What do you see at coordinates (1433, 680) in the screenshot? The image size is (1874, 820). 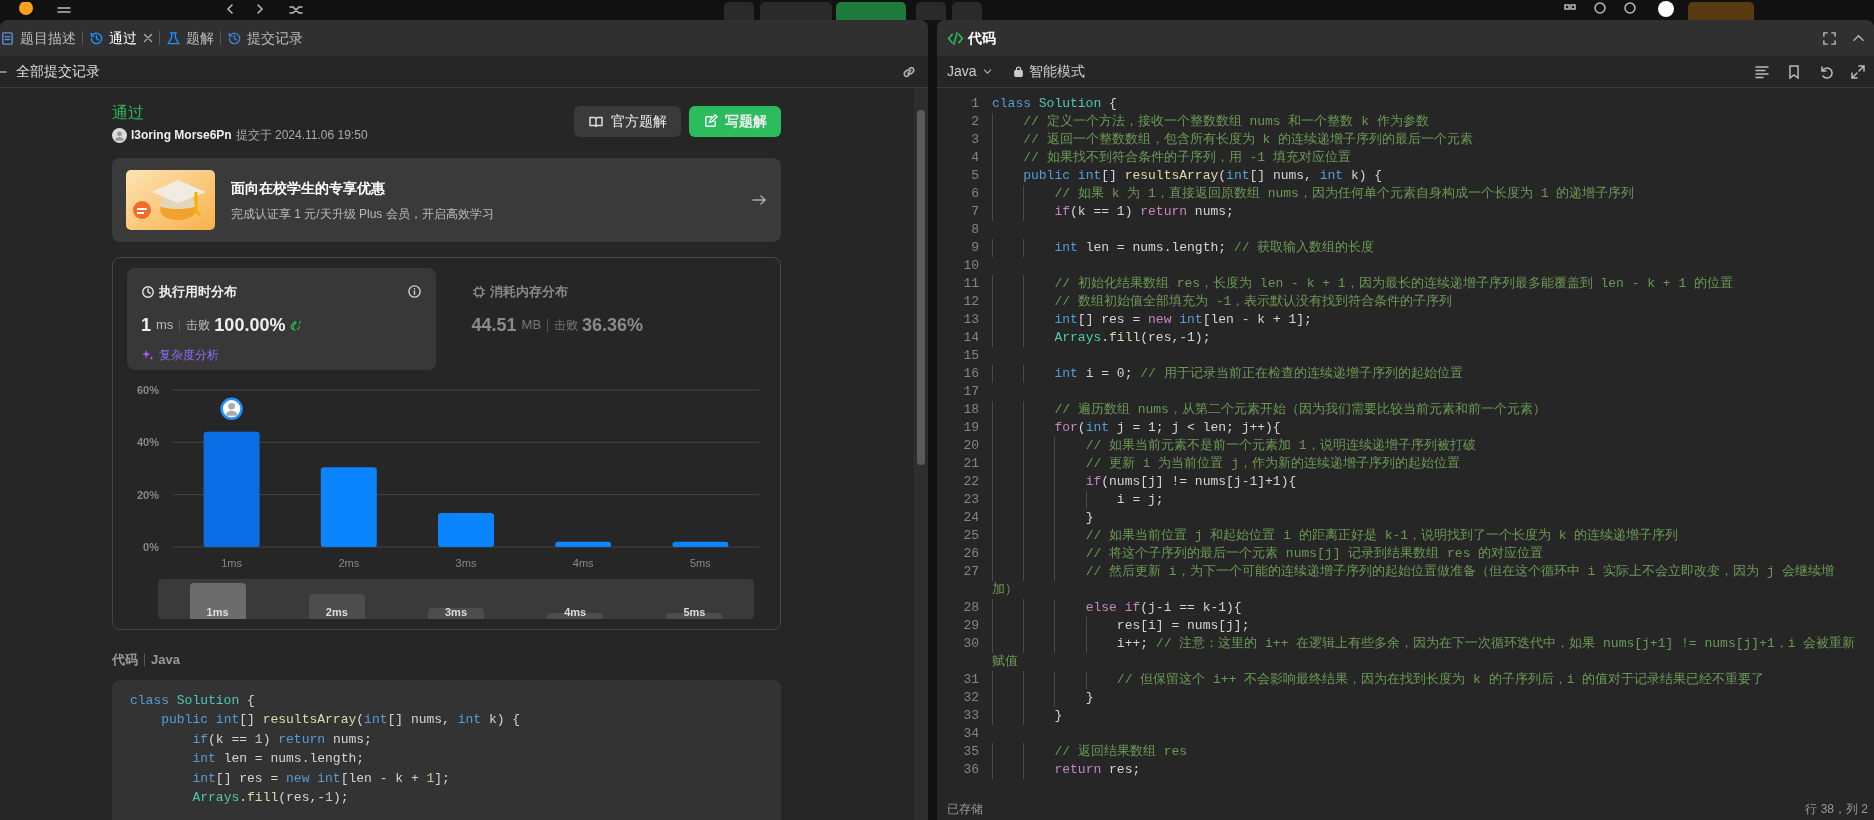 I see `code-line: // 但保留这个 i++ 不会影响最终结果，因为在找到长度为 k 的子序列后，i 的值对于记录结果已经不重要了` at bounding box center [1433, 680].